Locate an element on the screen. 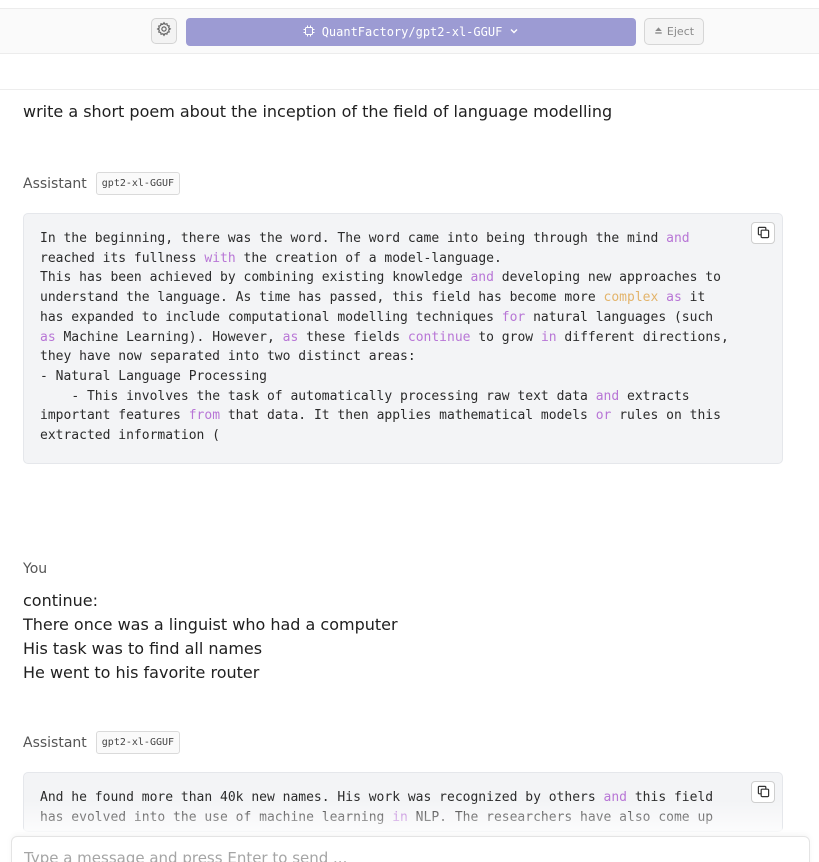 The width and height of the screenshot is (819, 862). chip-icon is located at coordinates (309, 32).